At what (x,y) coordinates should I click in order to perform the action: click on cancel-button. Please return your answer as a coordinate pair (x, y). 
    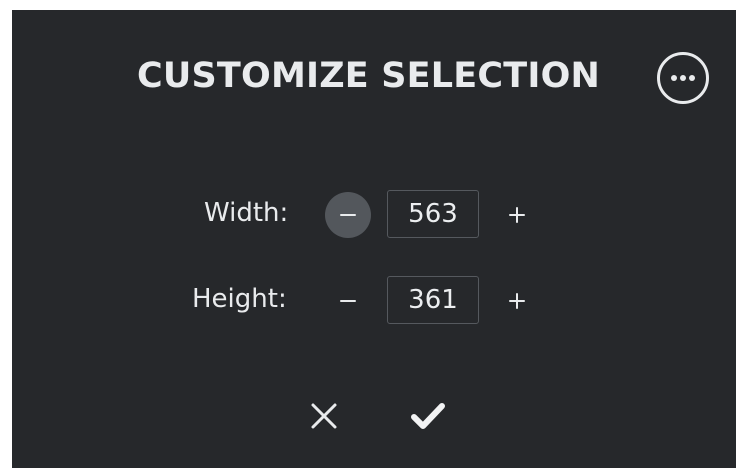
    Looking at the image, I should click on (324, 416).